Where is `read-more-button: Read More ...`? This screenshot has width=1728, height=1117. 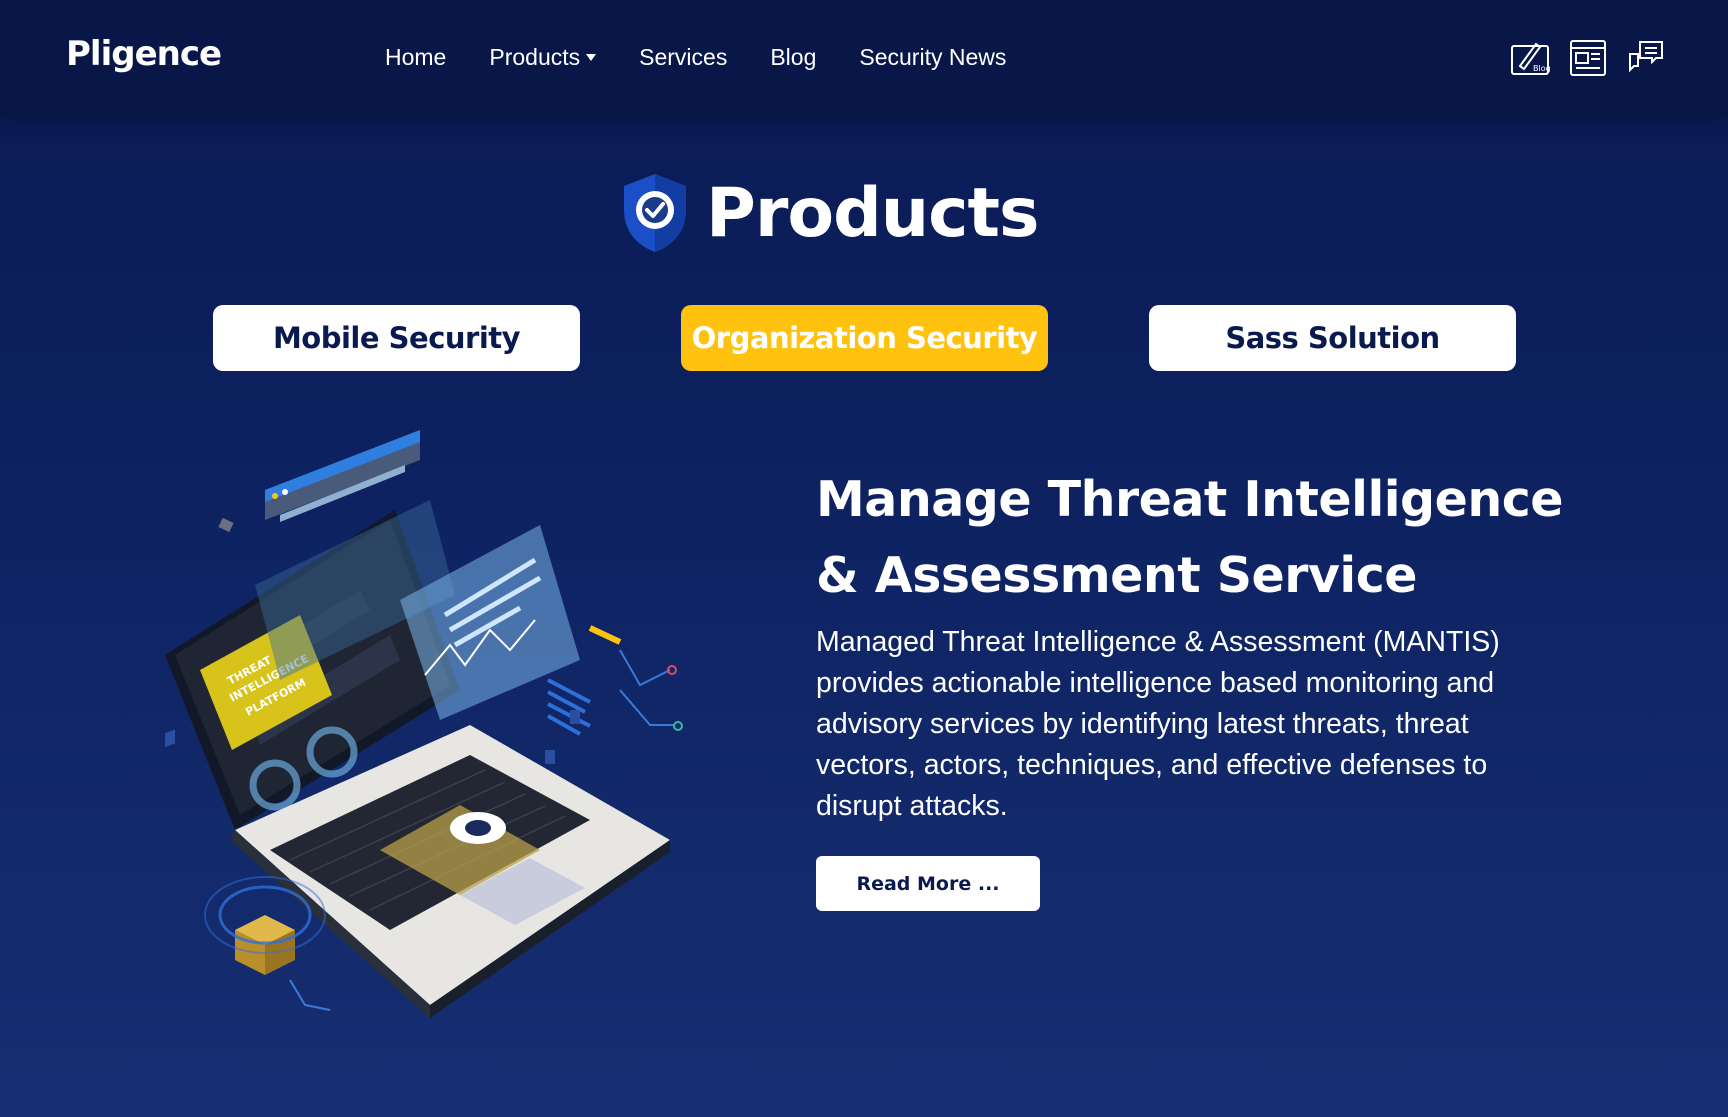 read-more-button: Read More ... is located at coordinates (928, 883).